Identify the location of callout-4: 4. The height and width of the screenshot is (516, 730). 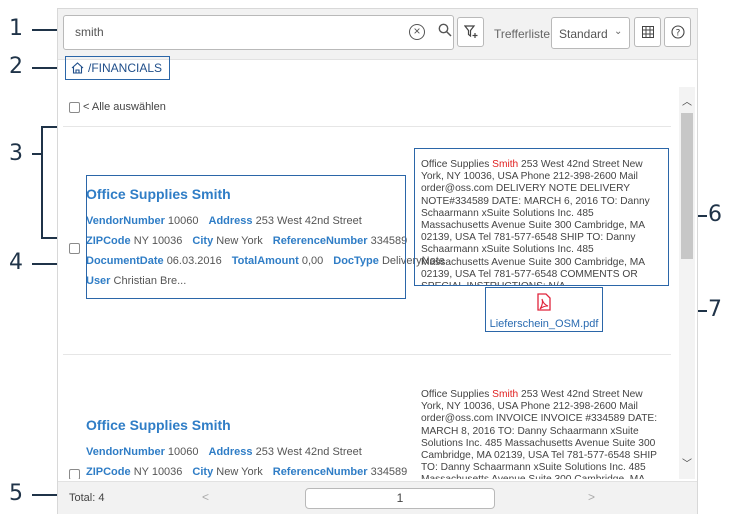
(16, 262).